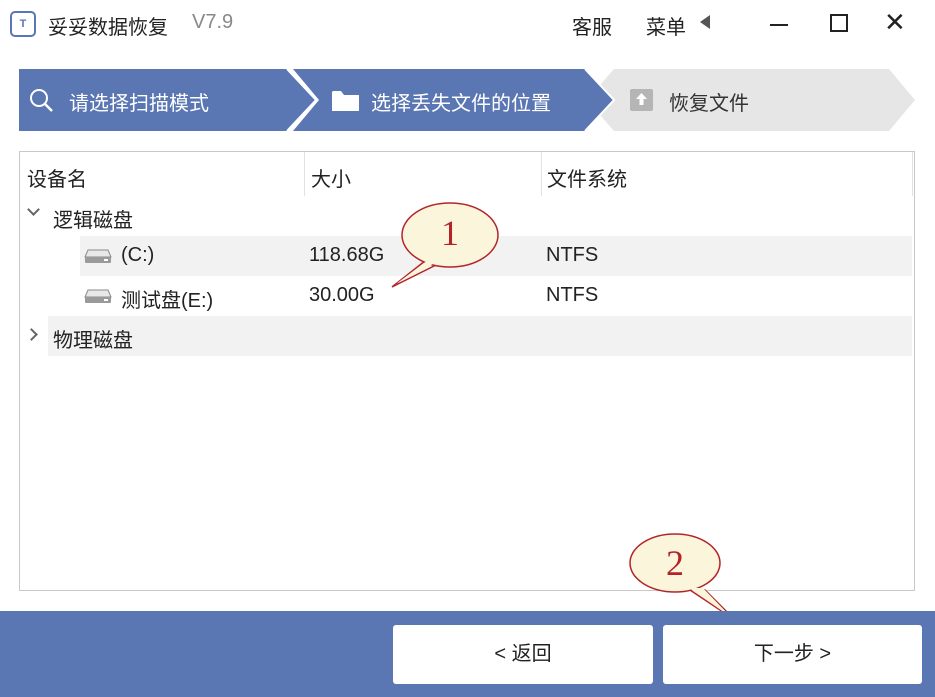 This screenshot has width=935, height=697. What do you see at coordinates (138, 255) in the screenshot?
I see `device-name: (C:)` at bounding box center [138, 255].